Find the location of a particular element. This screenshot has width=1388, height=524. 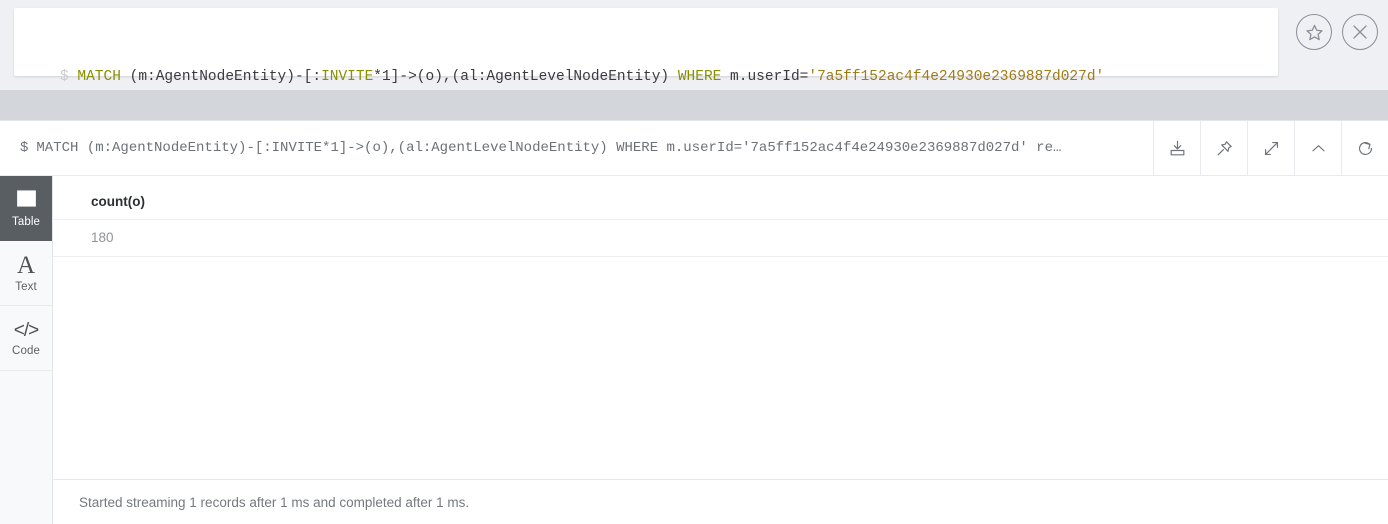

token-property-expr: m.userId= is located at coordinates (765, 77).